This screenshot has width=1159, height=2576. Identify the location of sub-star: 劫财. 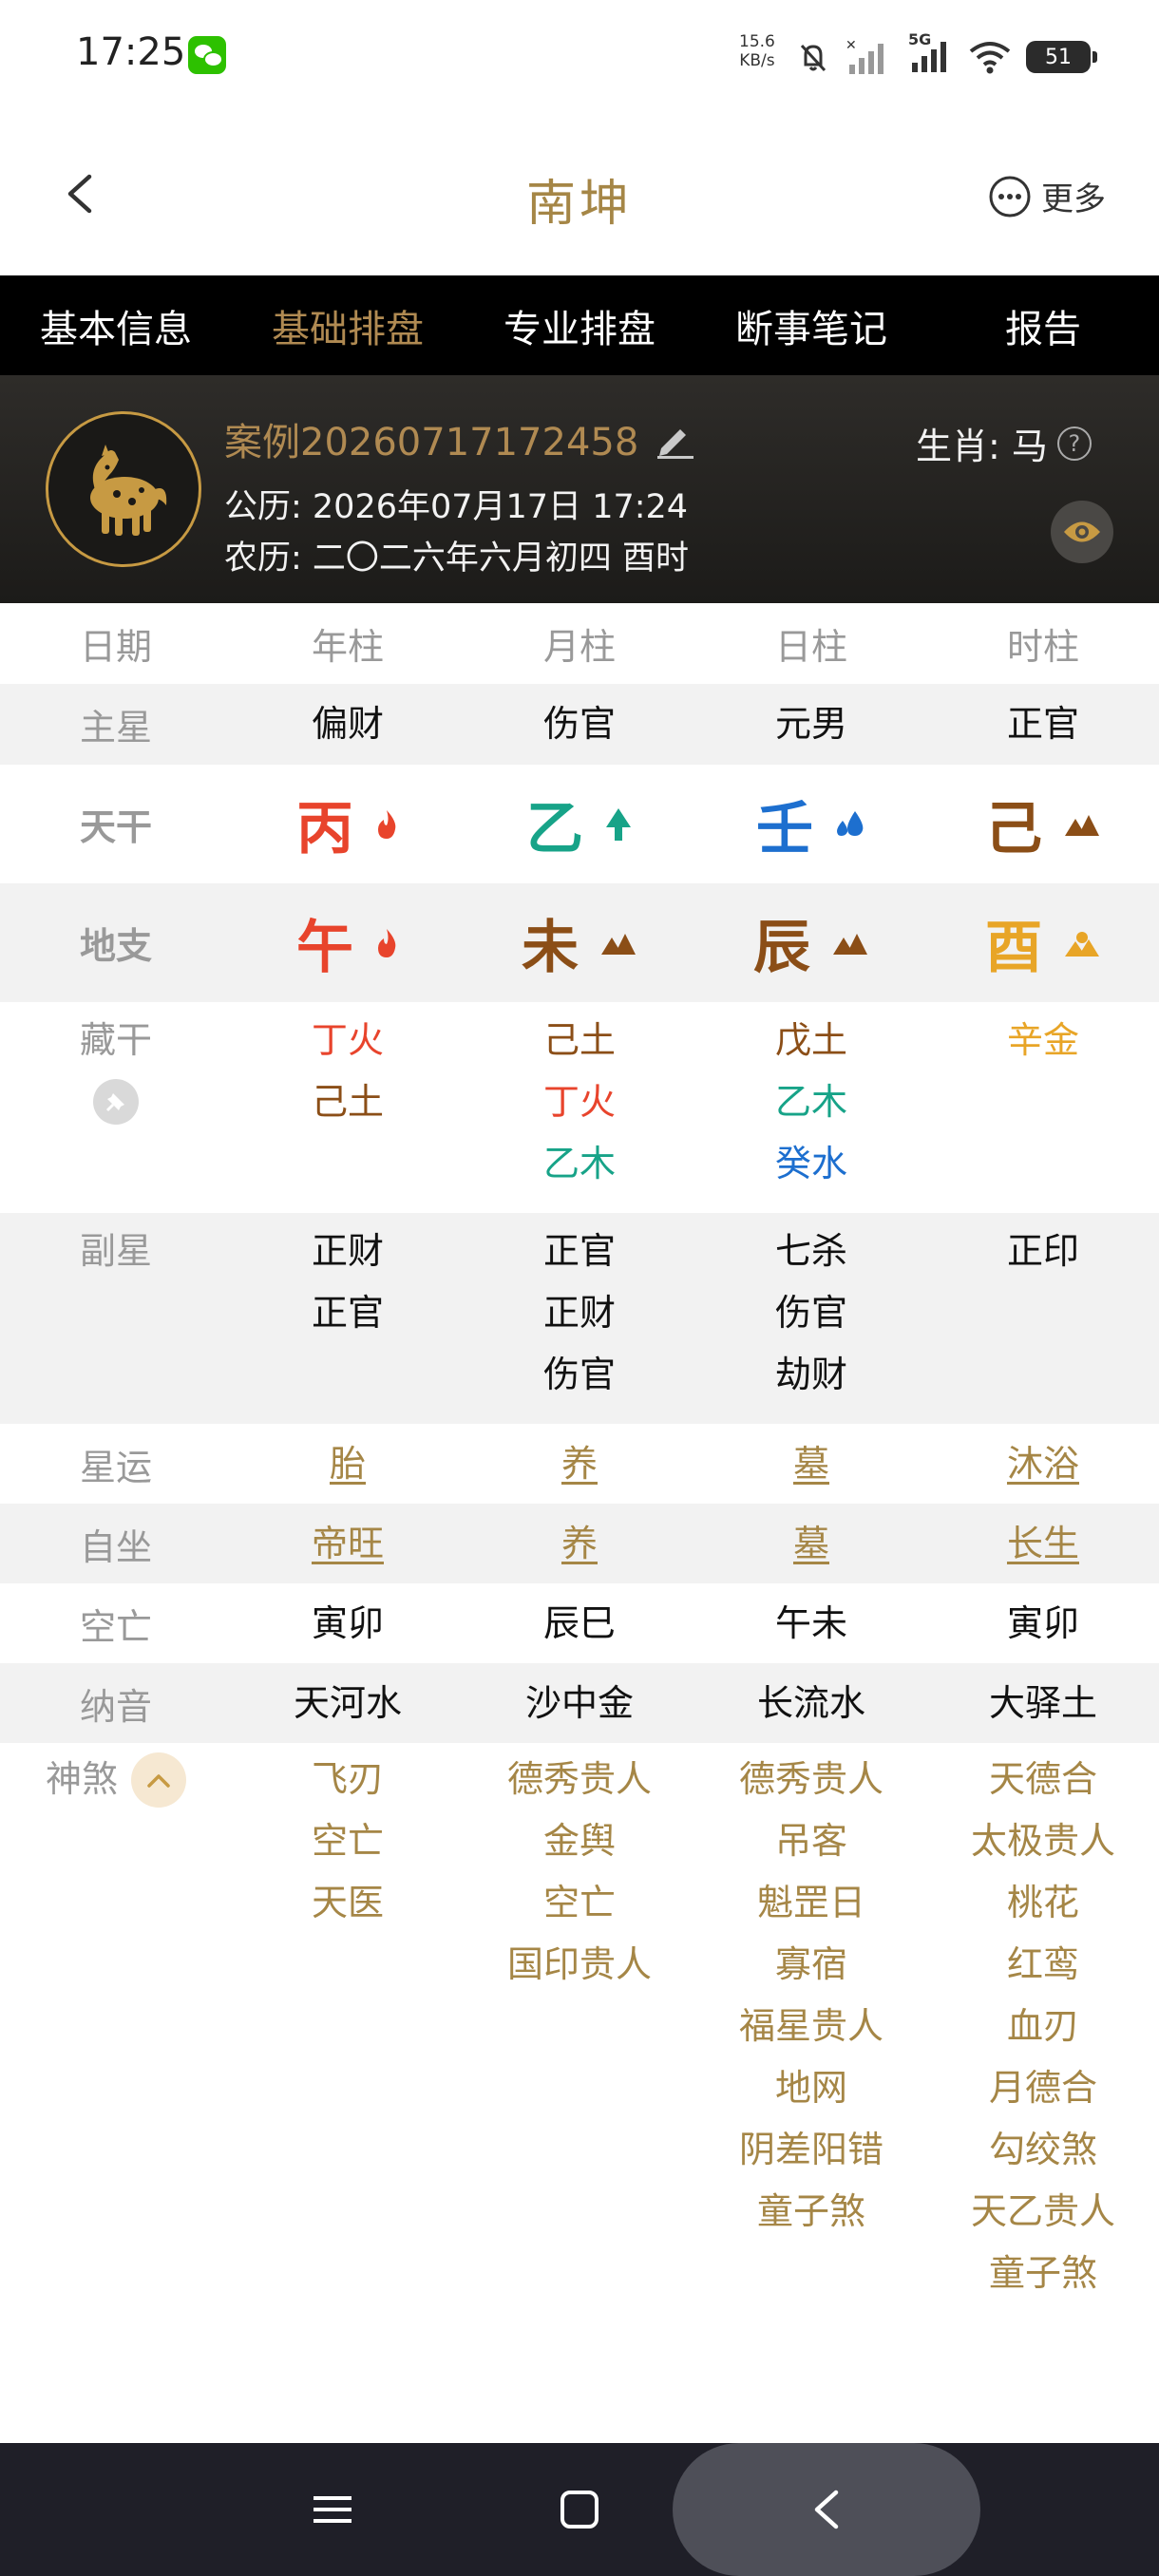
(810, 1374).